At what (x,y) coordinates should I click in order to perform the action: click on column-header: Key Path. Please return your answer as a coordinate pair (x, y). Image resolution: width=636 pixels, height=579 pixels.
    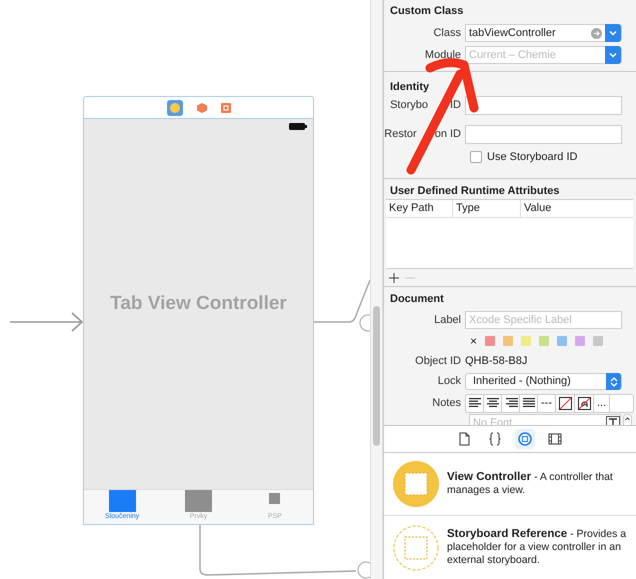
    Looking at the image, I should click on (419, 208).